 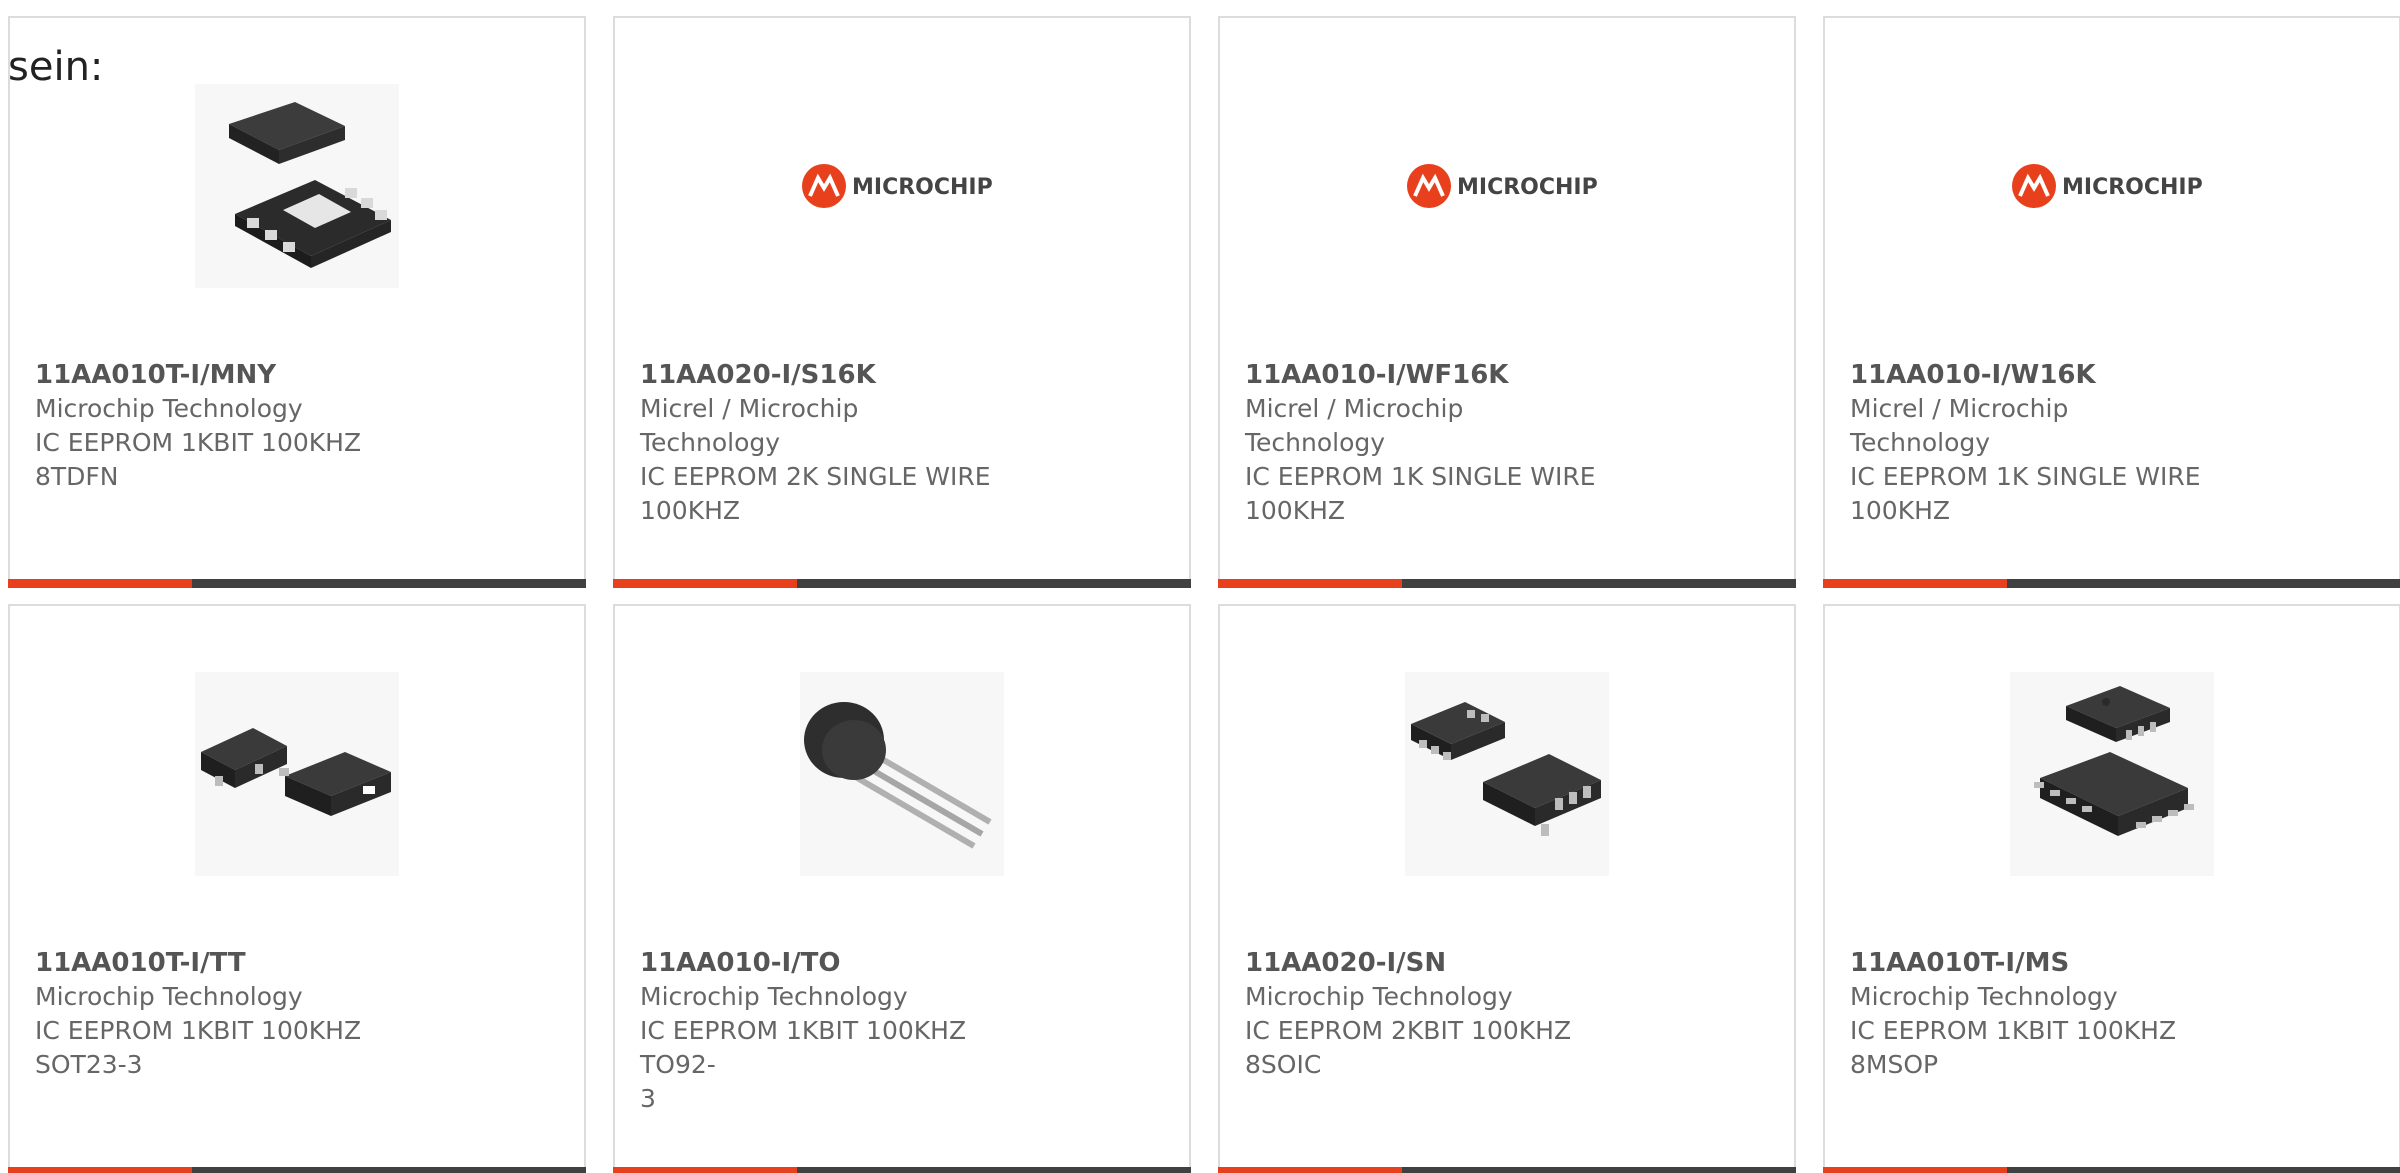 I want to click on part-number-link: 11AA010-I/W16K, so click(x=2030, y=375).